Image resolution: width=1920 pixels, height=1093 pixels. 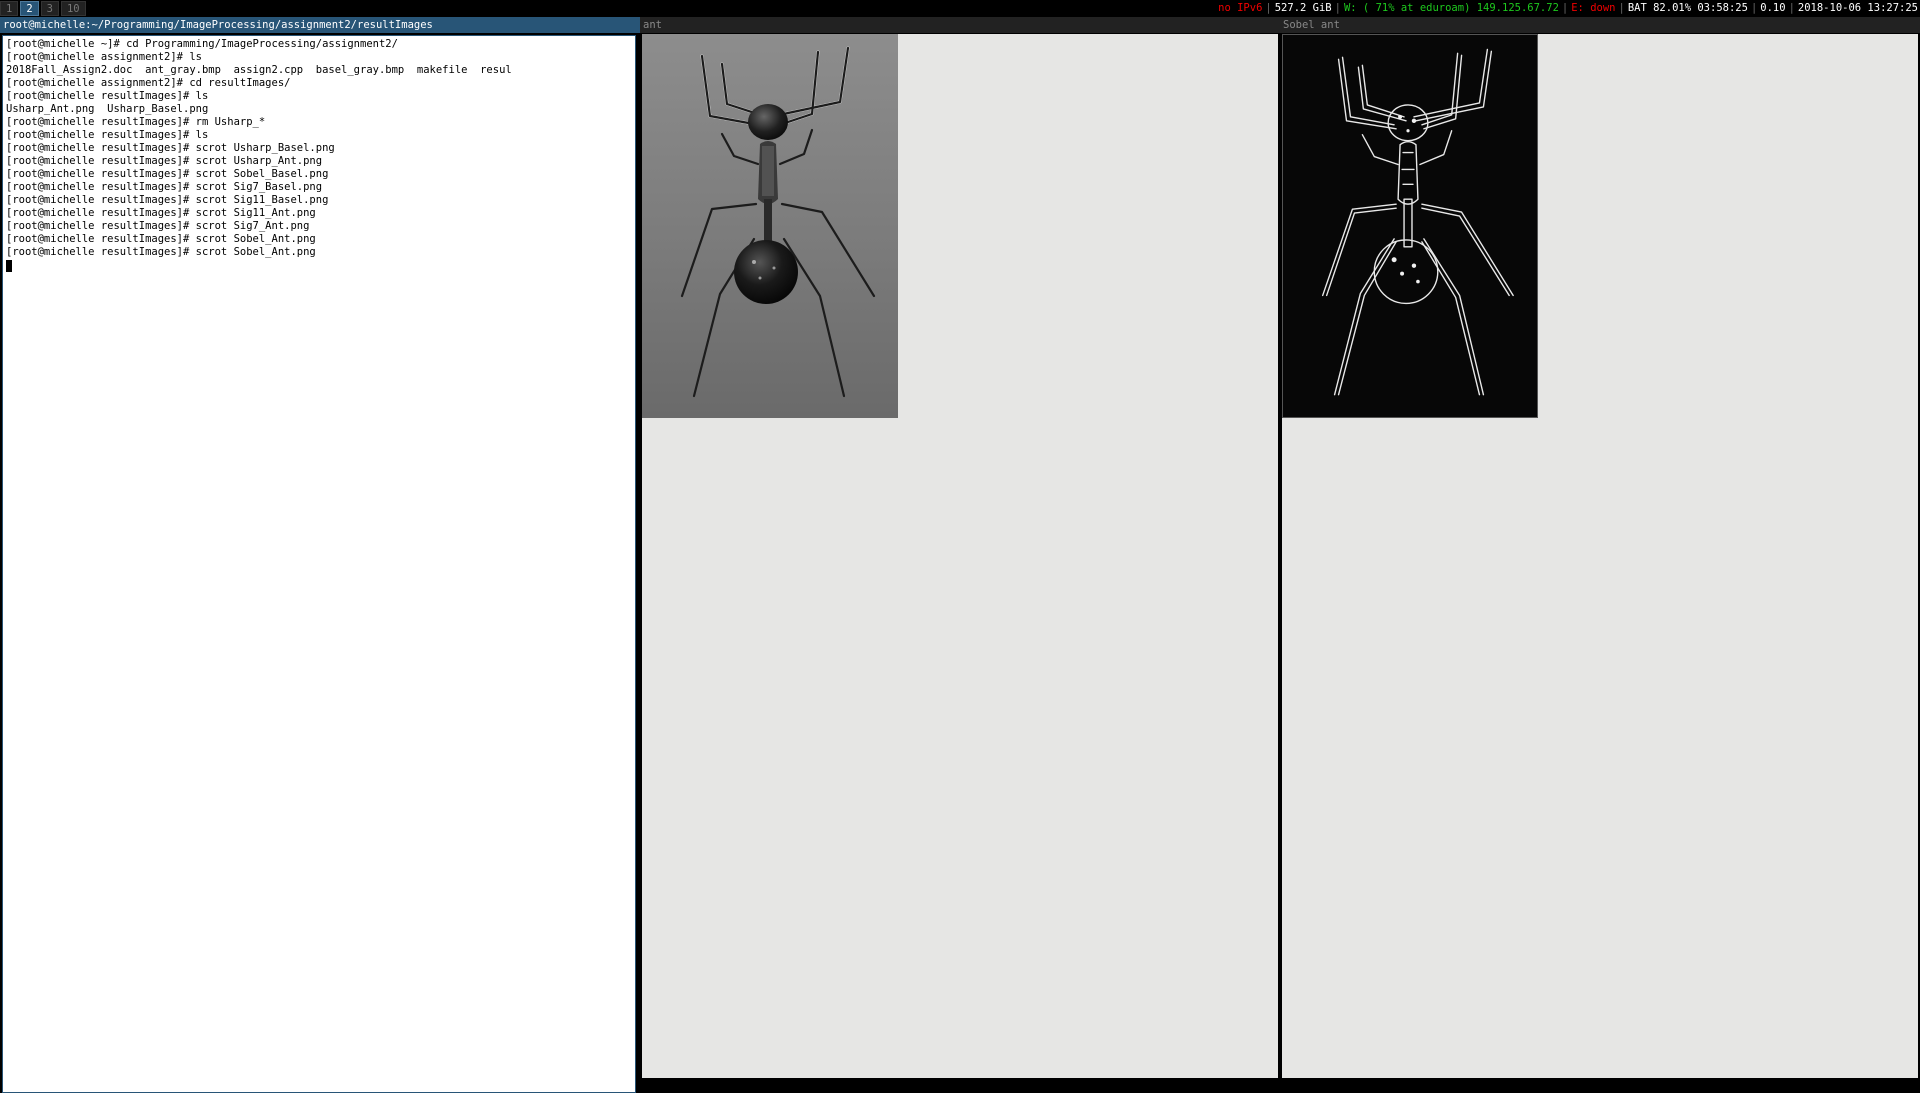 What do you see at coordinates (1600, 25) in the screenshot?
I see `image-viewer-titlebar: Sobel ant` at bounding box center [1600, 25].